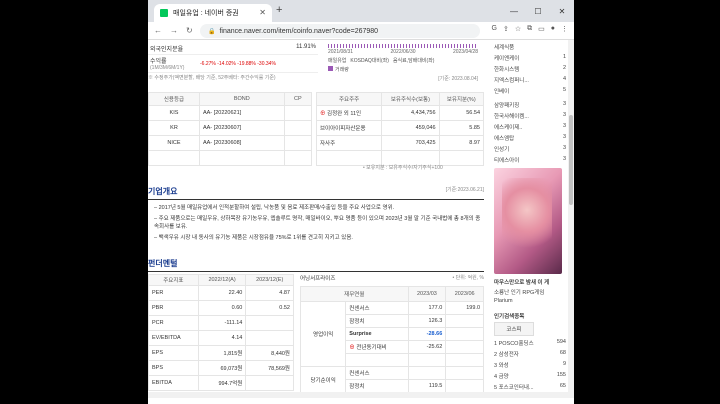  Describe the element at coordinates (461, 128) in the screenshot. I see `holder-pct: 5.85` at that location.